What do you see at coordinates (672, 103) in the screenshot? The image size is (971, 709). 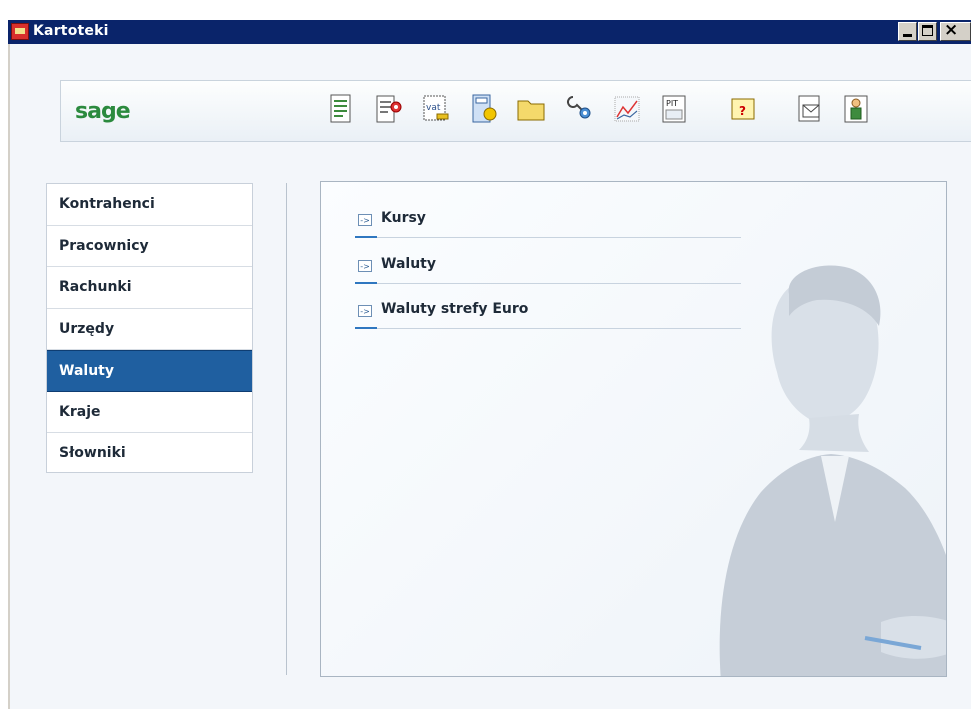 I see `pit-text: PIT` at bounding box center [672, 103].